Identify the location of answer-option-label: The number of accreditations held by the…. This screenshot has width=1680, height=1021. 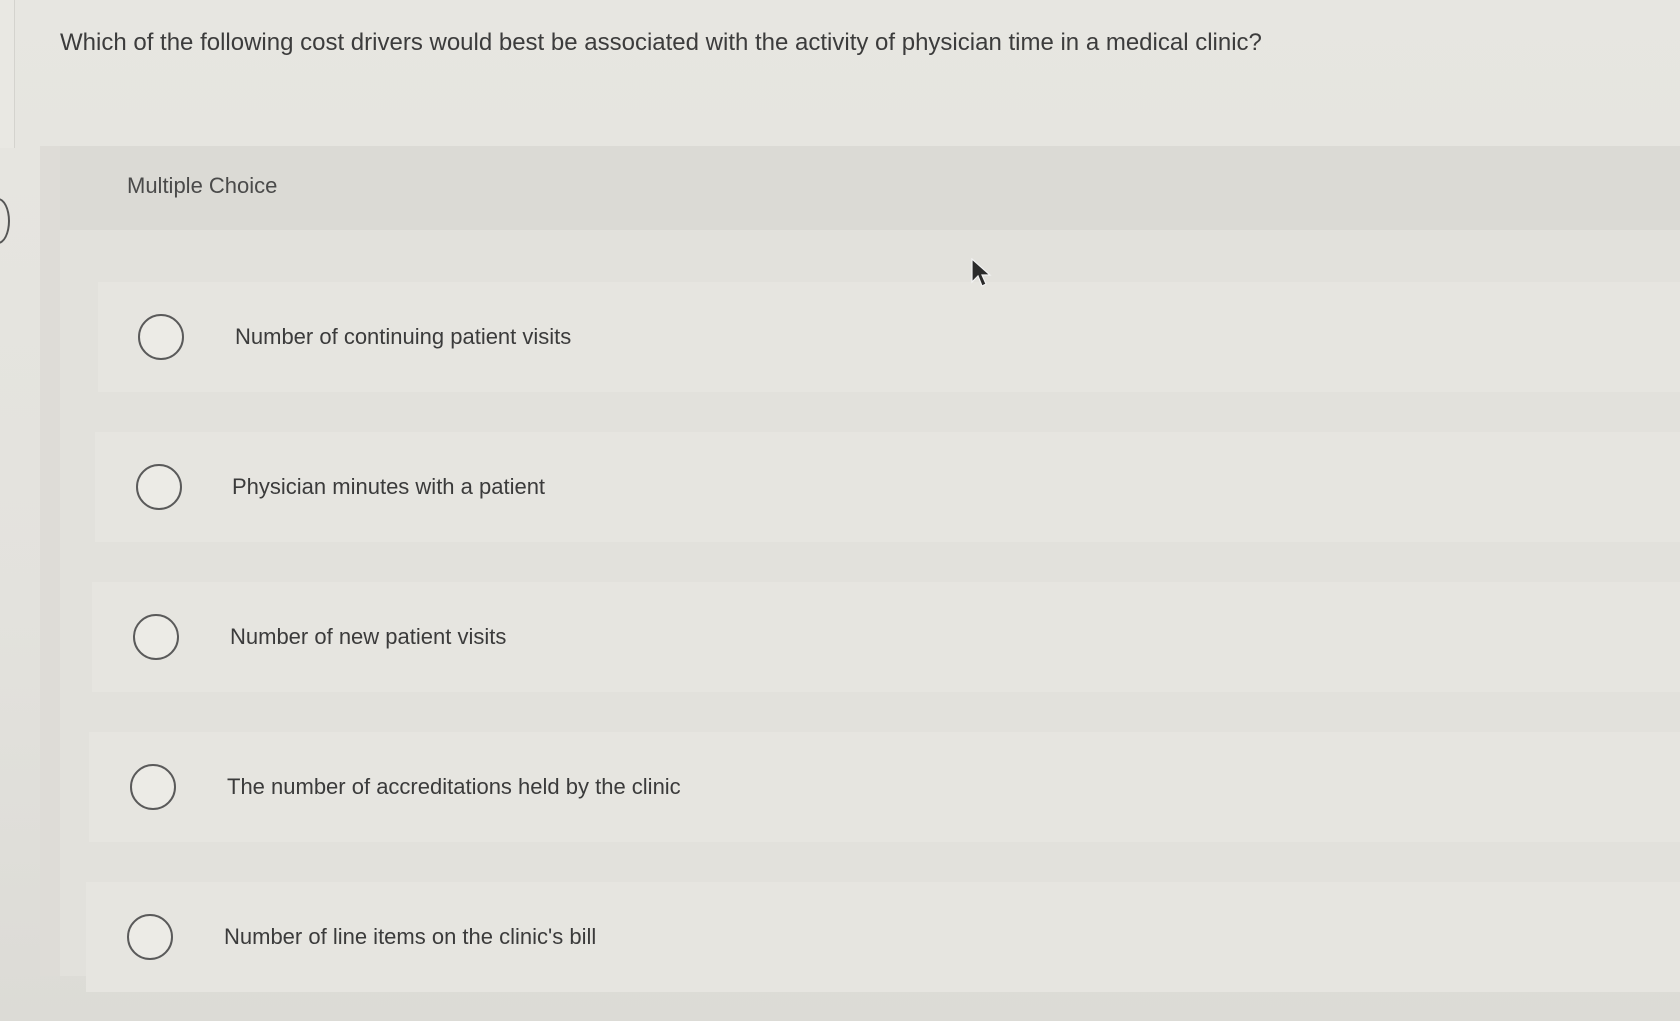
(454, 786).